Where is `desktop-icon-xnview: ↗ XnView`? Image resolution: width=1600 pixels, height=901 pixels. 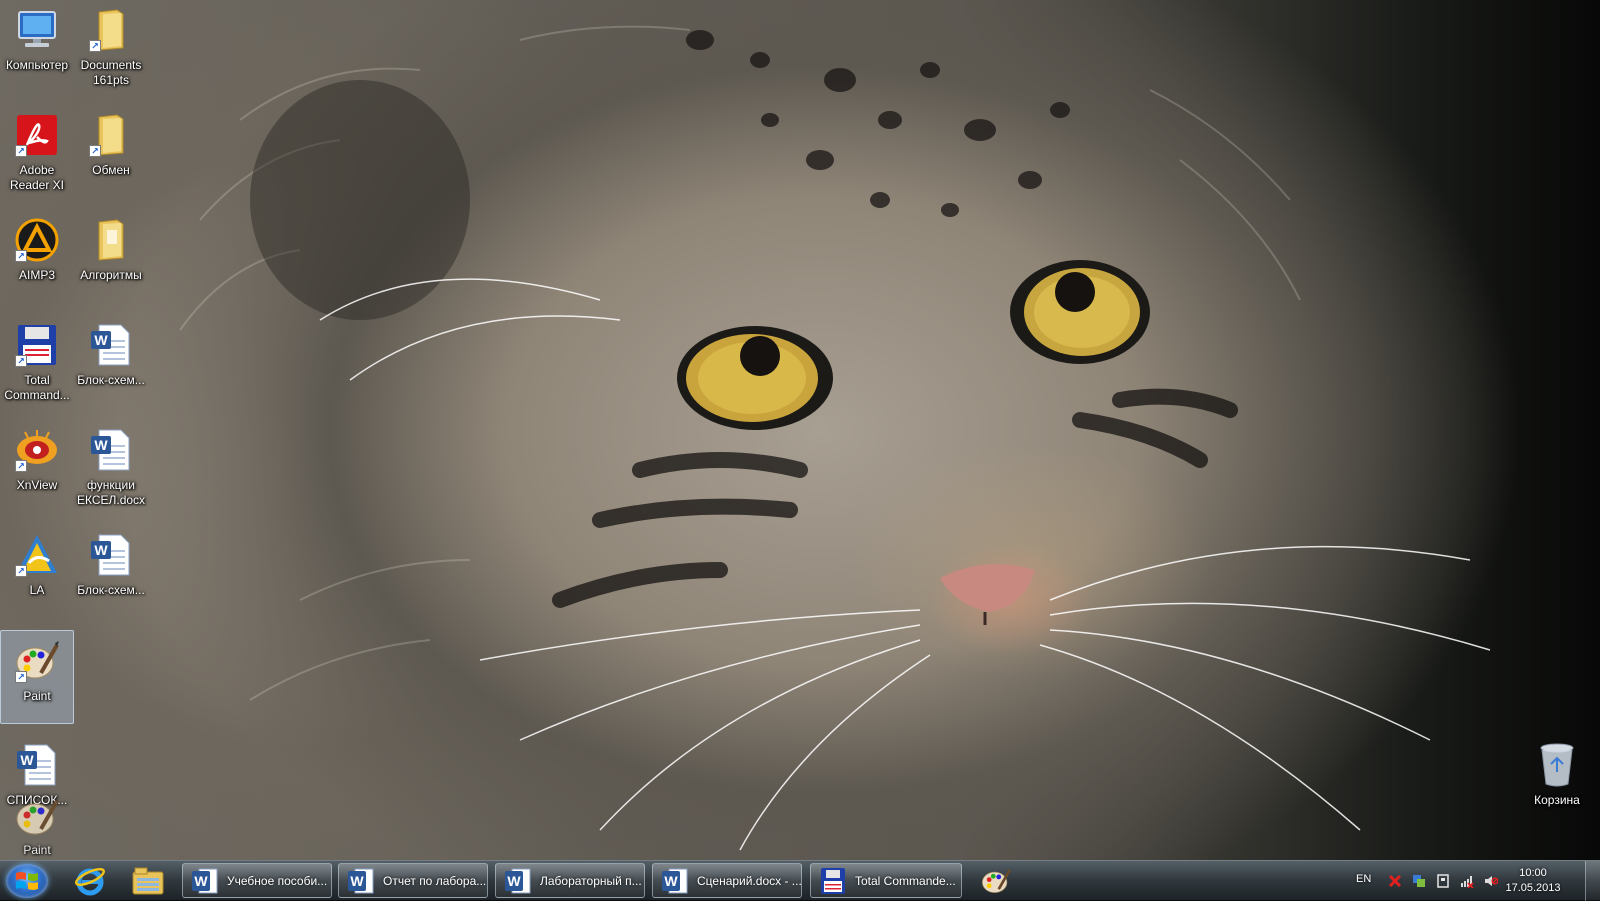 desktop-icon-xnview: ↗ XnView is located at coordinates (37, 467).